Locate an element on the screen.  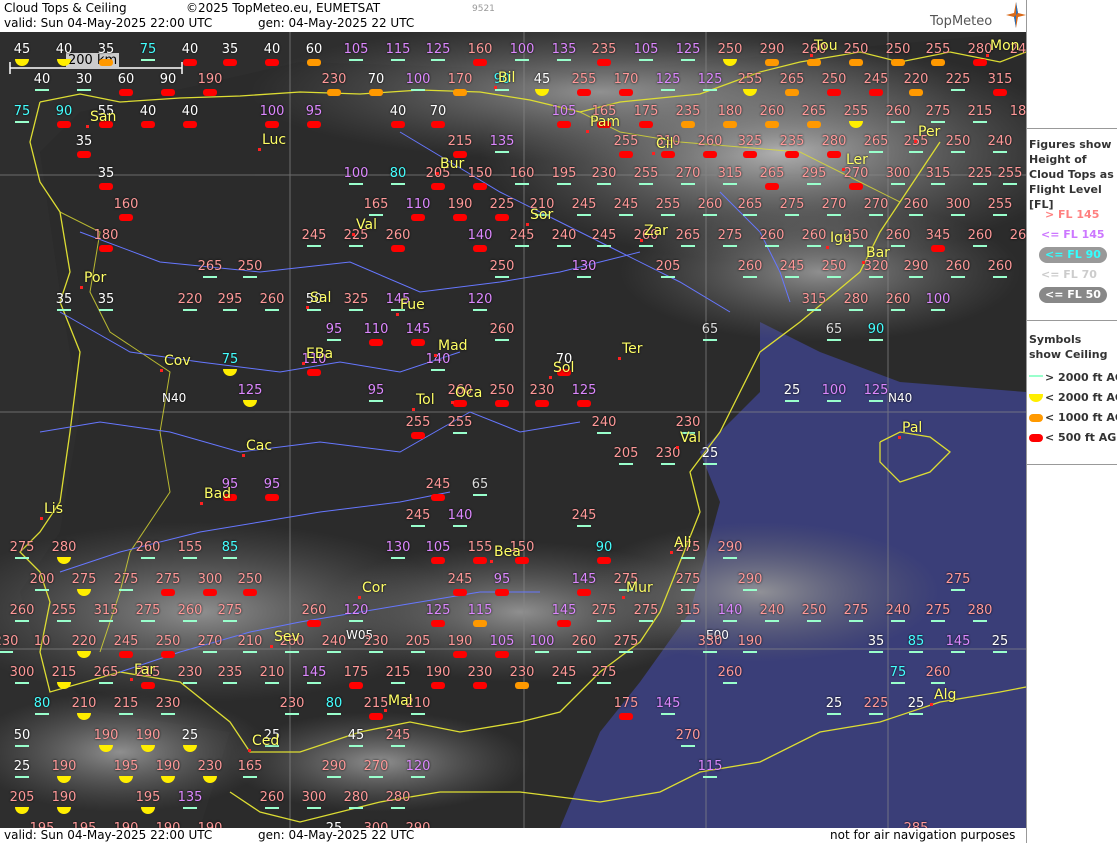
city-name: Zar is located at coordinates (656, 231).